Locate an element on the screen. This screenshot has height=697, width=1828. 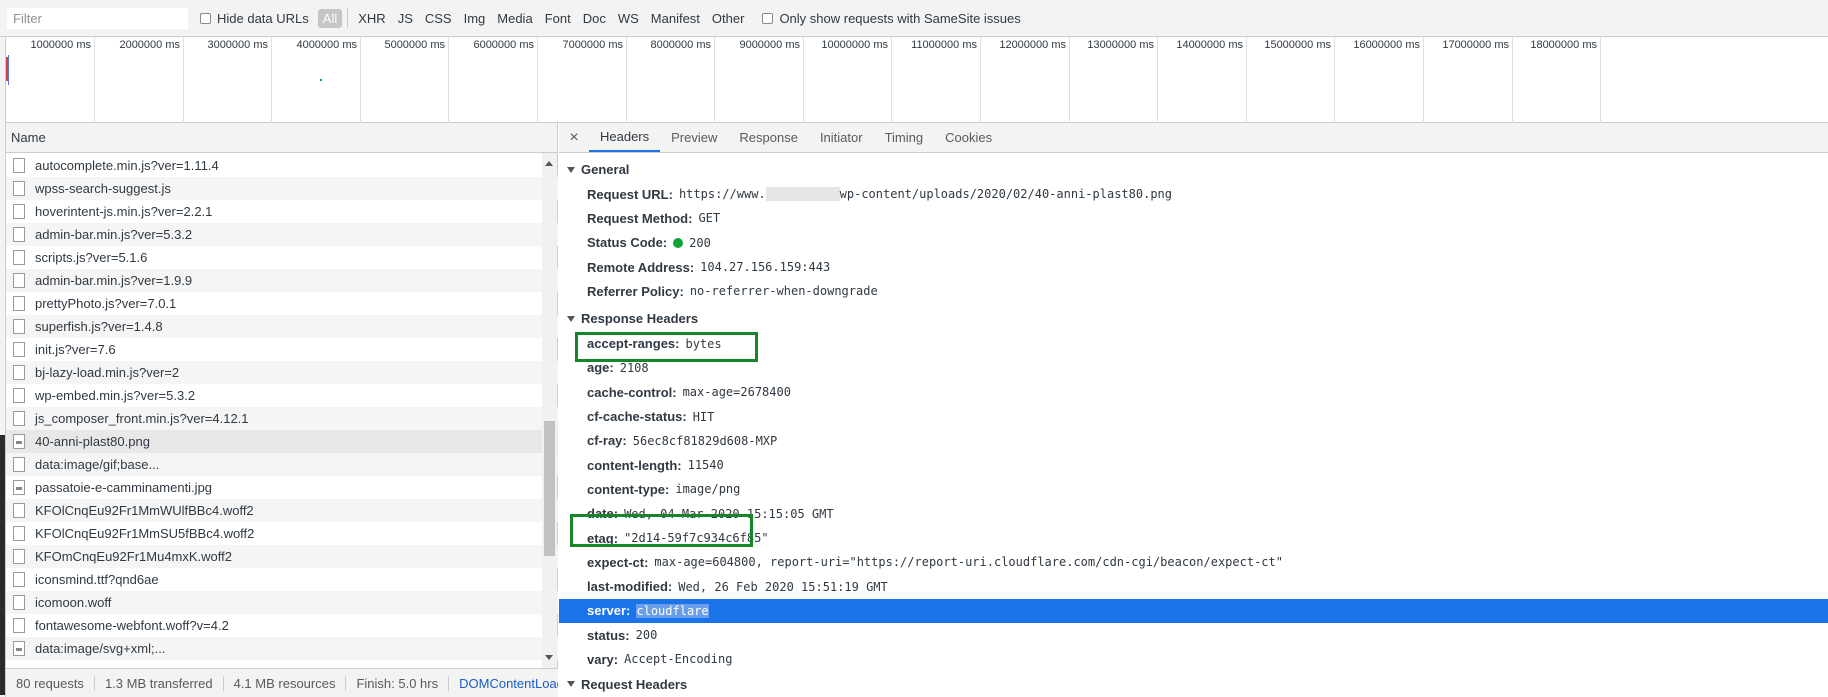
filter-input is located at coordinates (97, 18).